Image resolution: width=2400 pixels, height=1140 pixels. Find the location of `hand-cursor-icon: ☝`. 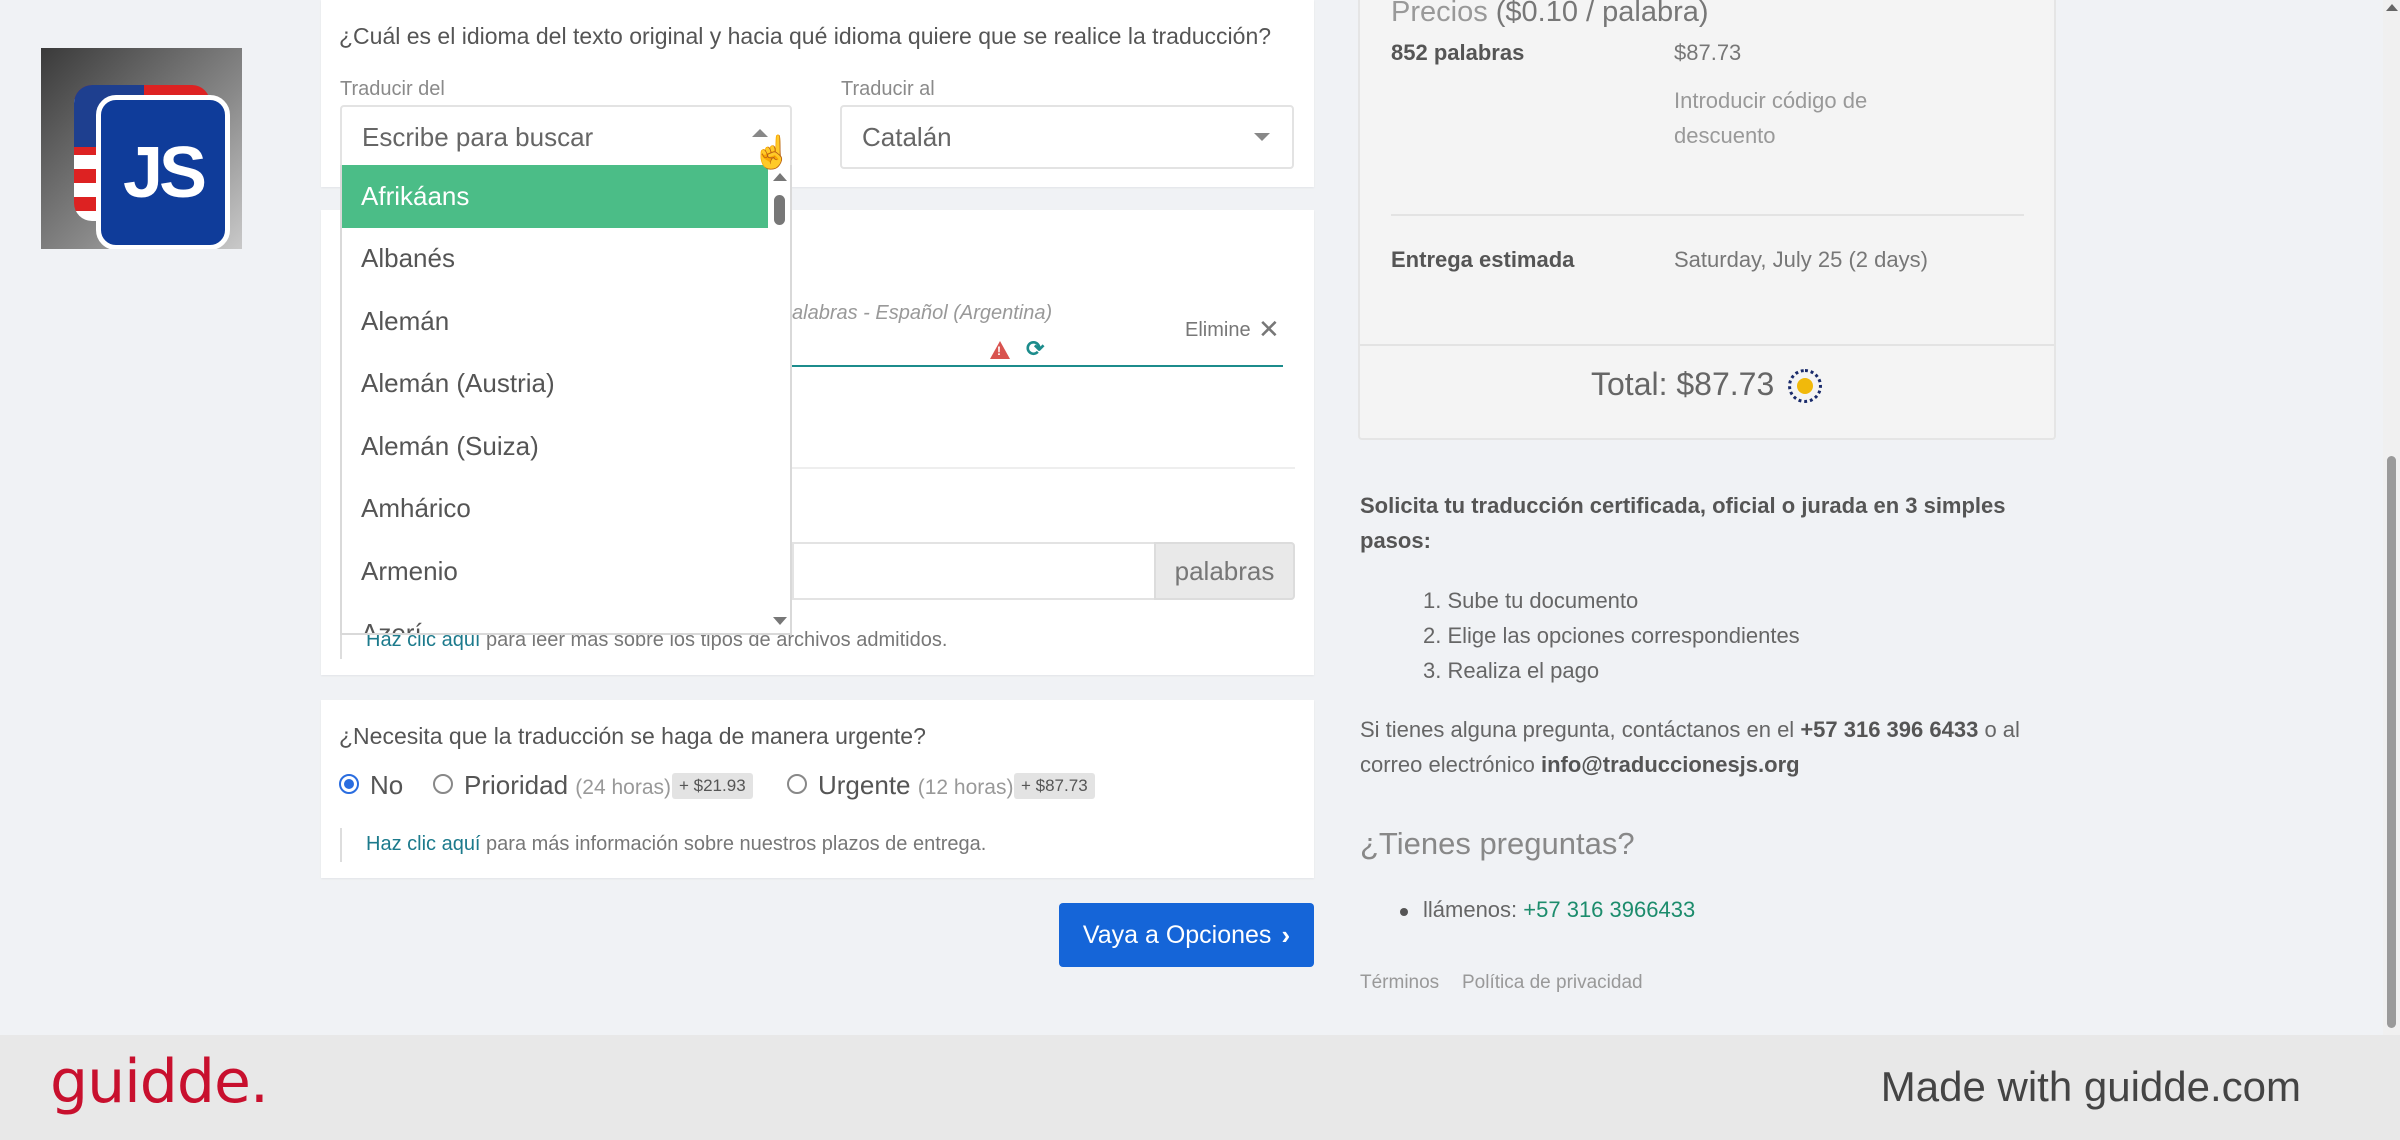

hand-cursor-icon: ☝ is located at coordinates (772, 152).